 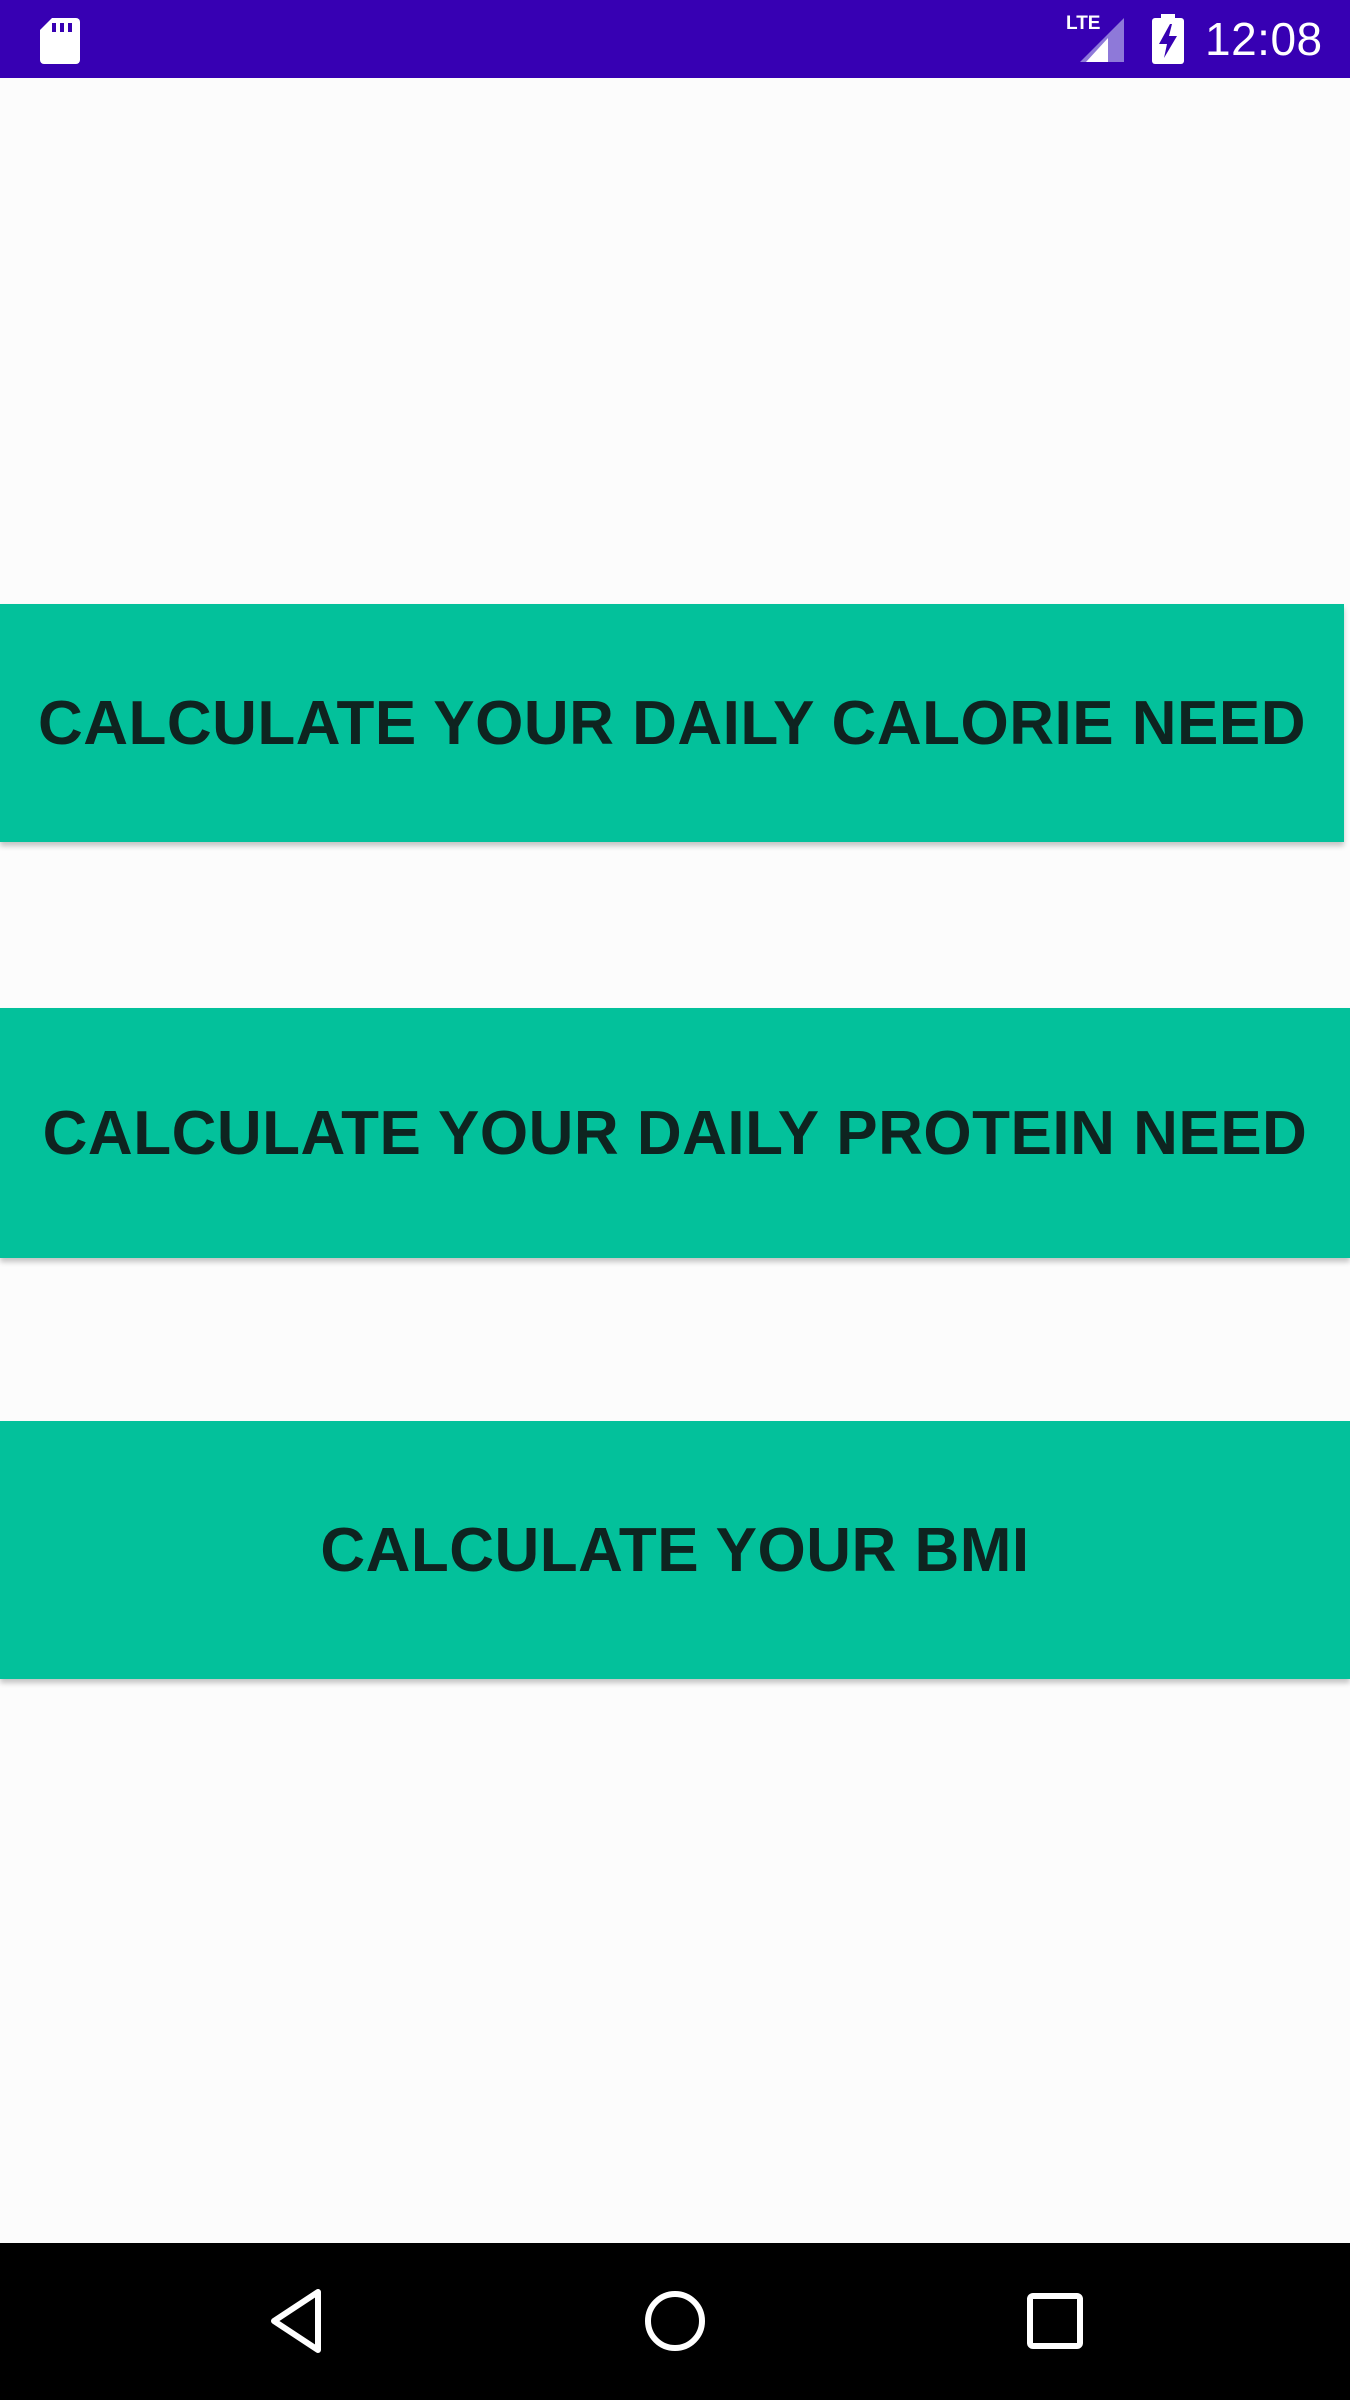 What do you see at coordinates (1264, 39) in the screenshot?
I see `status-bar-clock: 12:08` at bounding box center [1264, 39].